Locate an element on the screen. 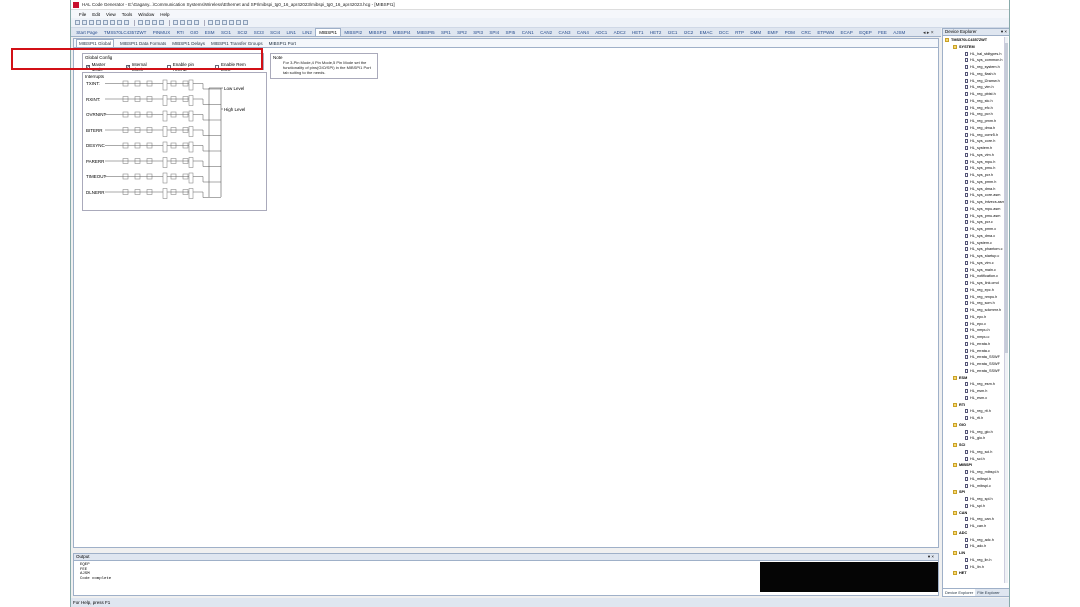 This screenshot has width=1080, height=607. tree-file: HL_sys_common.h is located at coordinates (974, 60).